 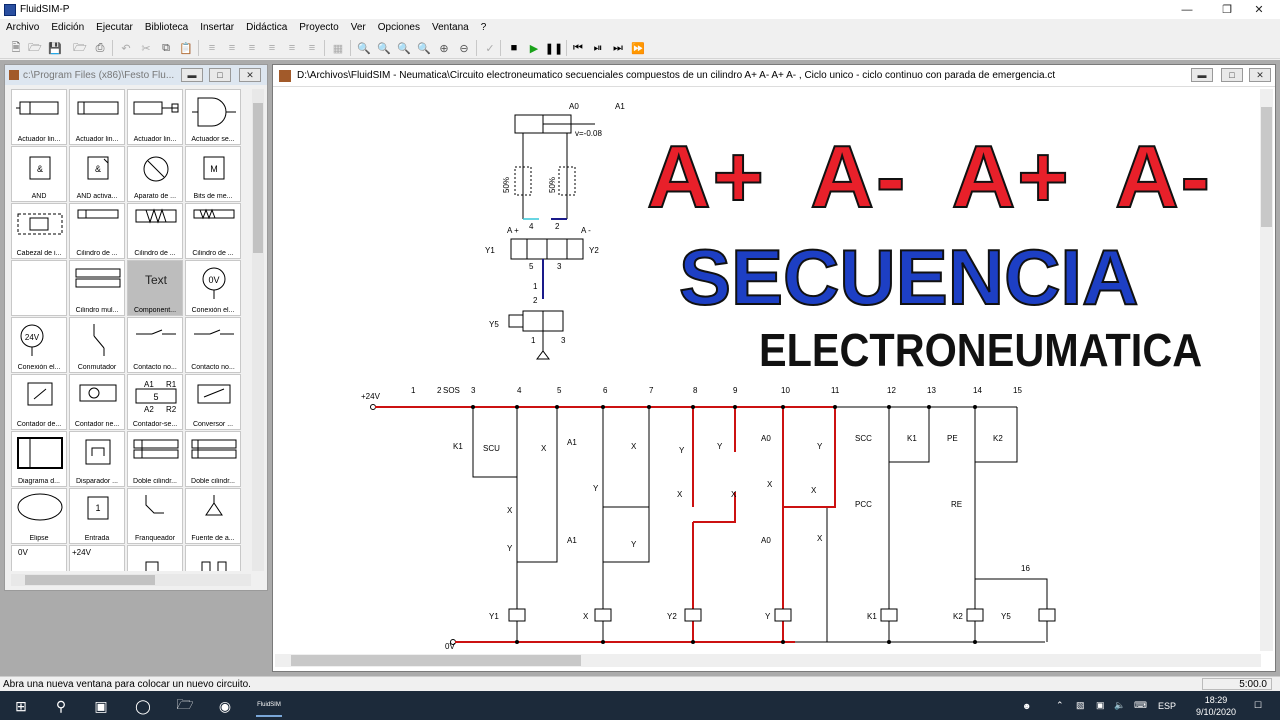 What do you see at coordinates (213, 558) in the screenshot?
I see `library-item` at bounding box center [213, 558].